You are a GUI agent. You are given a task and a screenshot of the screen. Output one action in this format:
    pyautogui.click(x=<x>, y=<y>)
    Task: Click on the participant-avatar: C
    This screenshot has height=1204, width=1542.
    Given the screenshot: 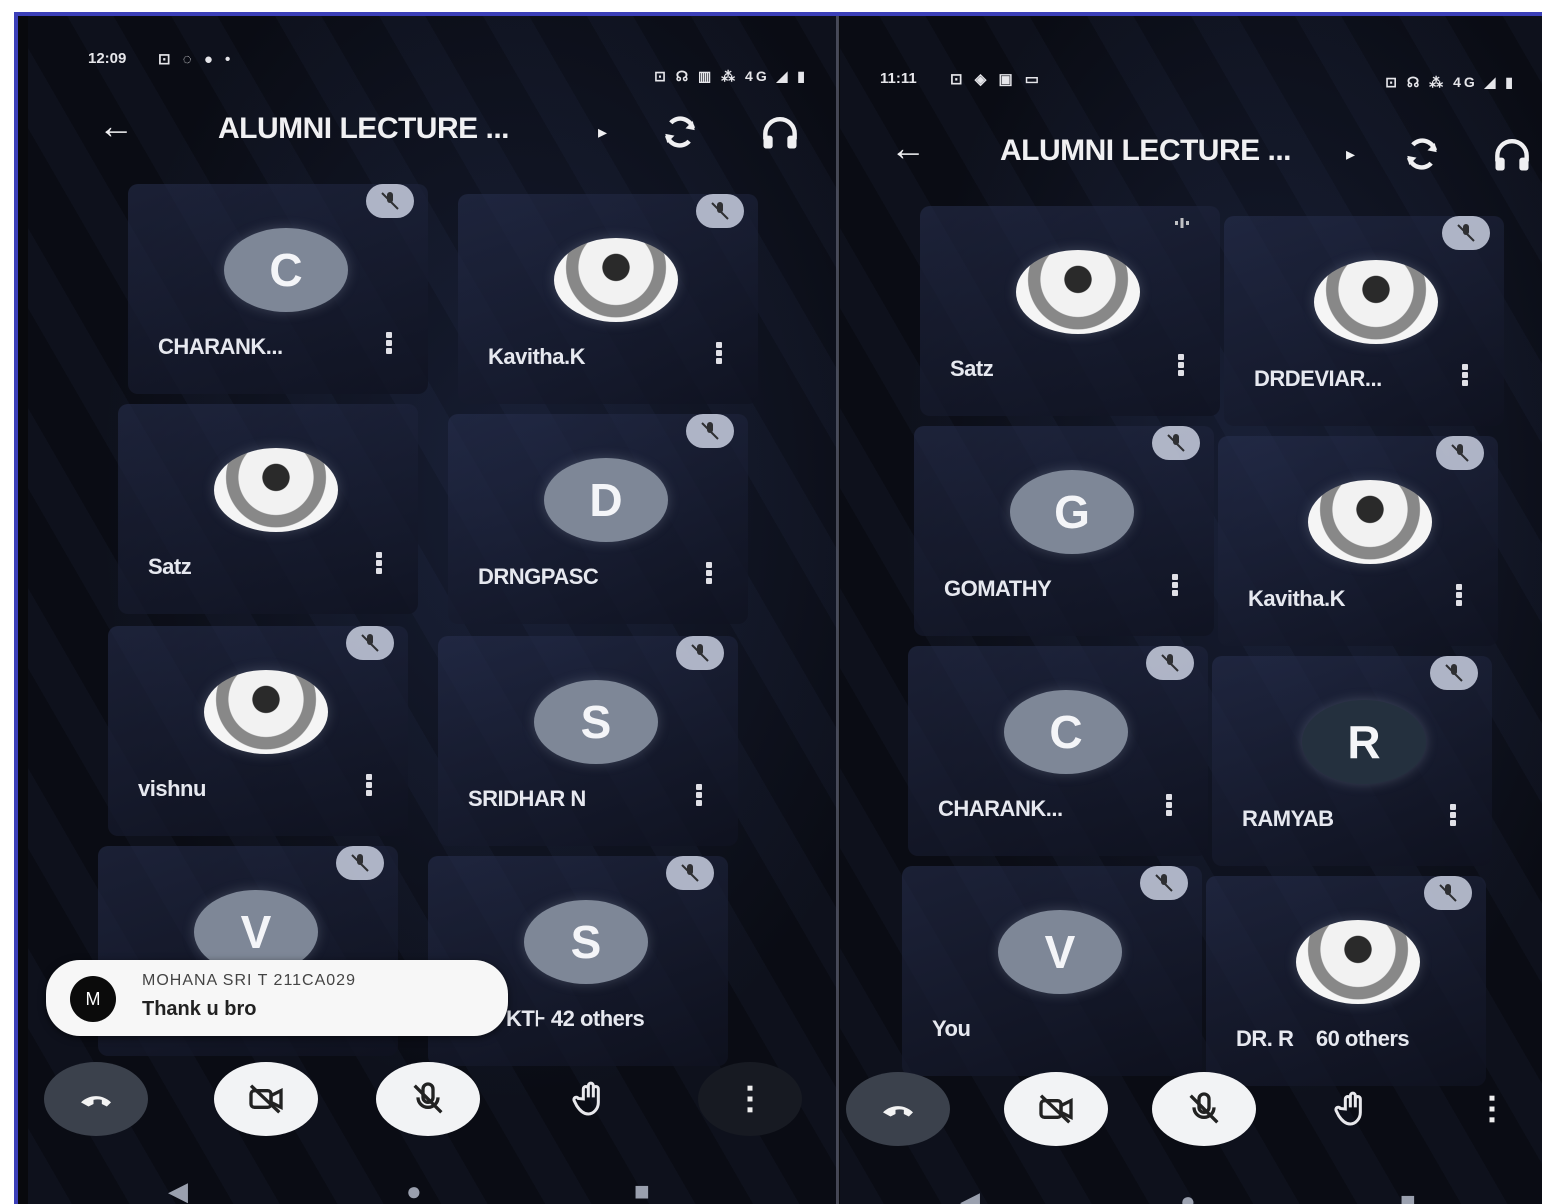 What is the action you would take?
    pyautogui.click(x=1066, y=732)
    